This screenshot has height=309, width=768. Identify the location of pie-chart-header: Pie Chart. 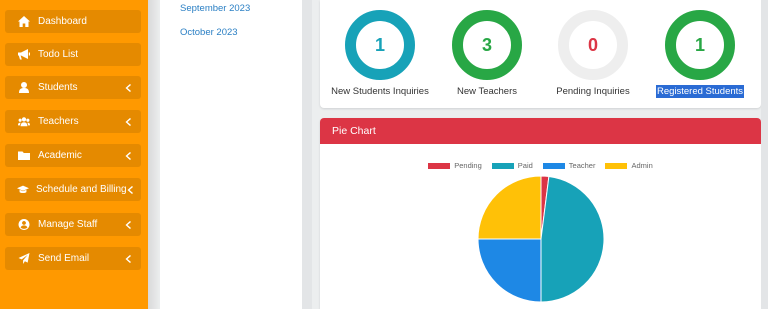
(540, 131).